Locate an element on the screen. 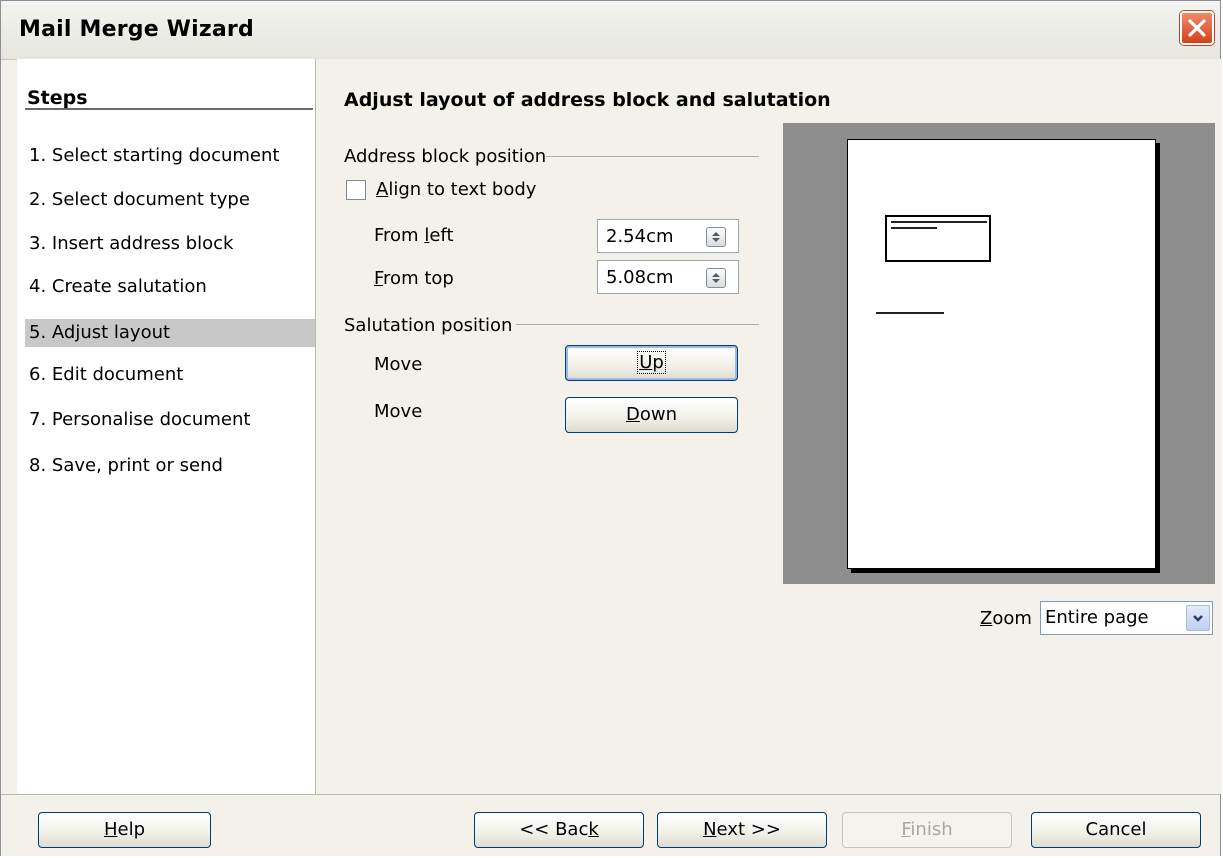 The image size is (1223, 858). move-down-button: Down is located at coordinates (651, 415).